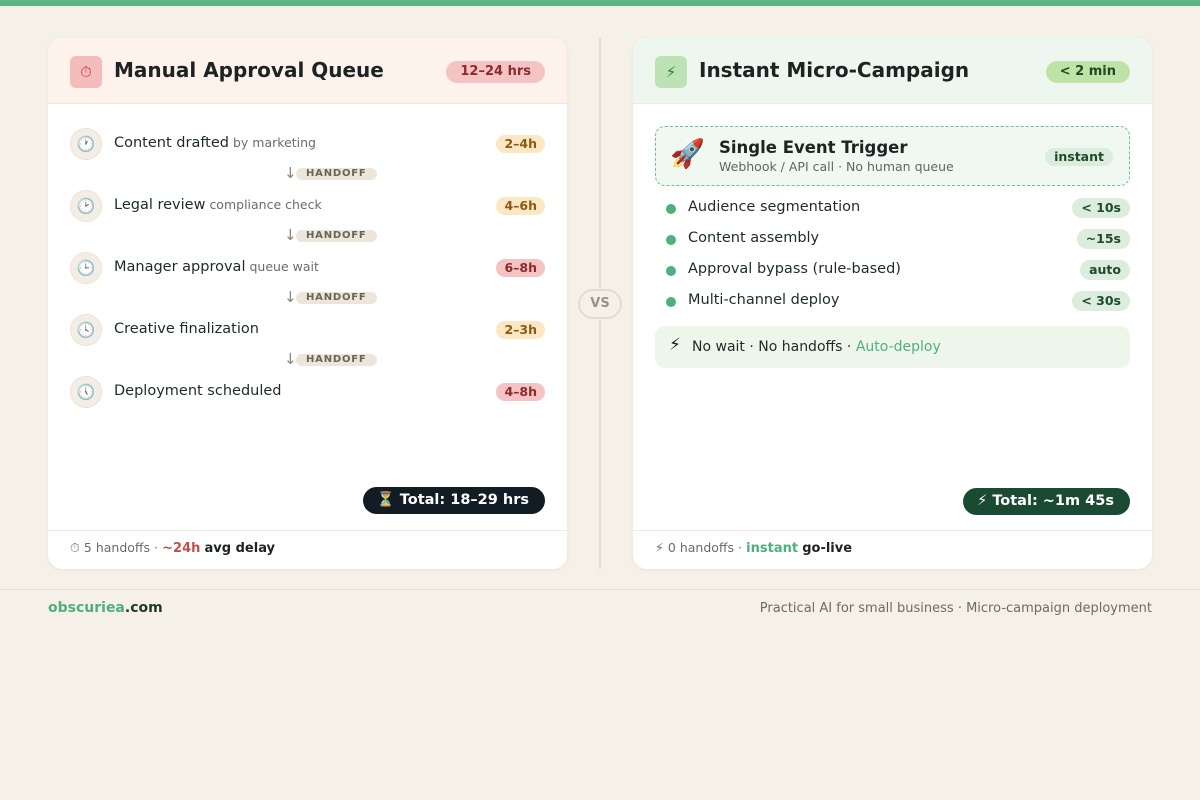  Describe the element at coordinates (520, 330) in the screenshot. I see `step-time-badge: 2–3h` at that location.